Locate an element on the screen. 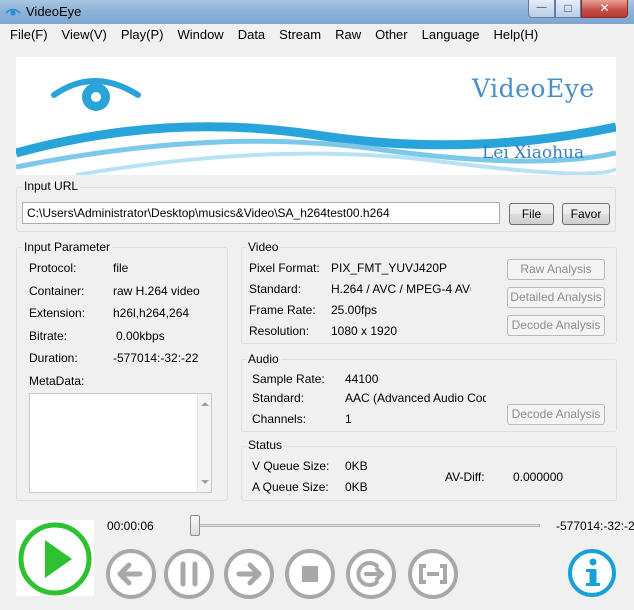  total-time: -577014:-32:-22 is located at coordinates (595, 526).